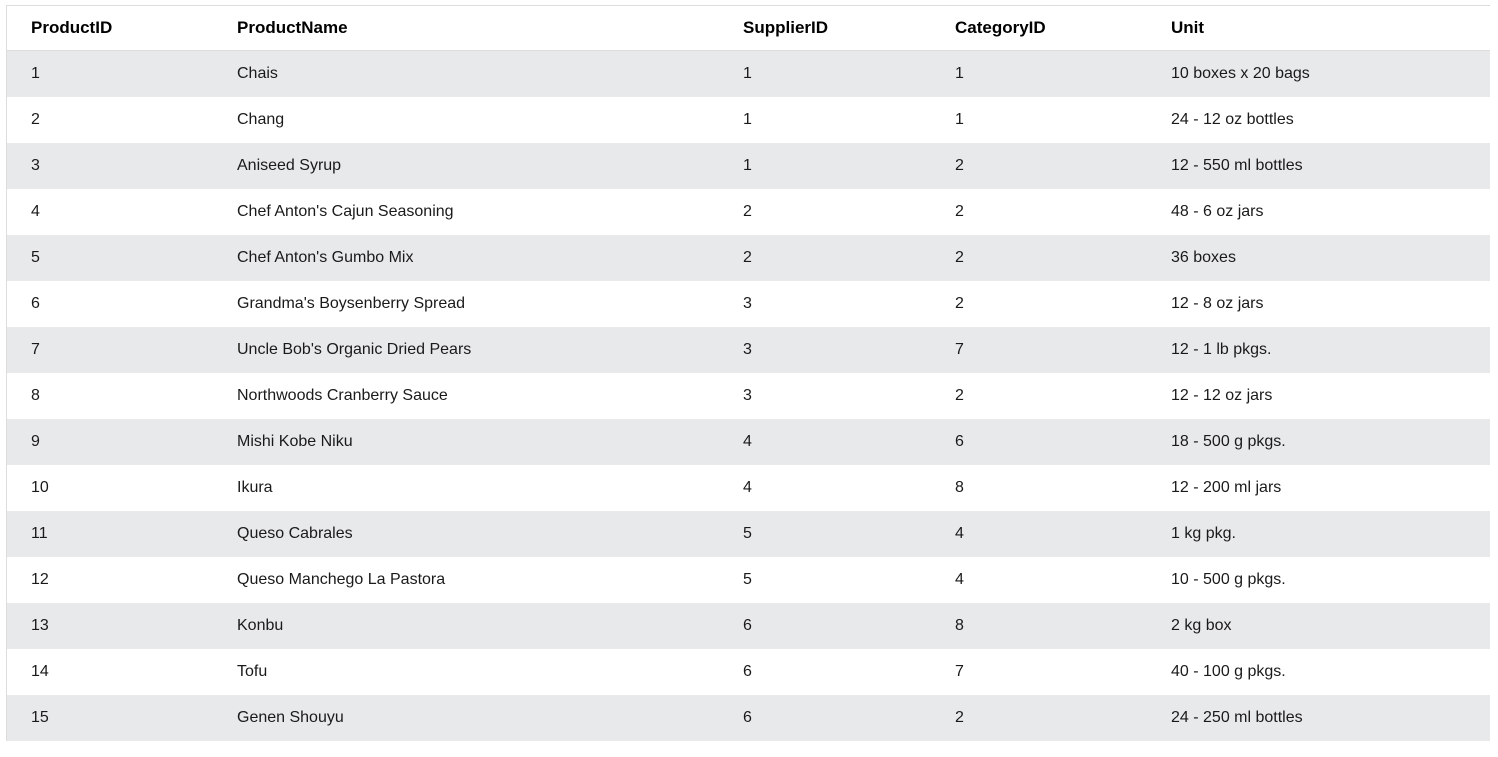 This screenshot has width=1498, height=757. What do you see at coordinates (1485, 74) in the screenshot?
I see `cell-price: 18` at bounding box center [1485, 74].